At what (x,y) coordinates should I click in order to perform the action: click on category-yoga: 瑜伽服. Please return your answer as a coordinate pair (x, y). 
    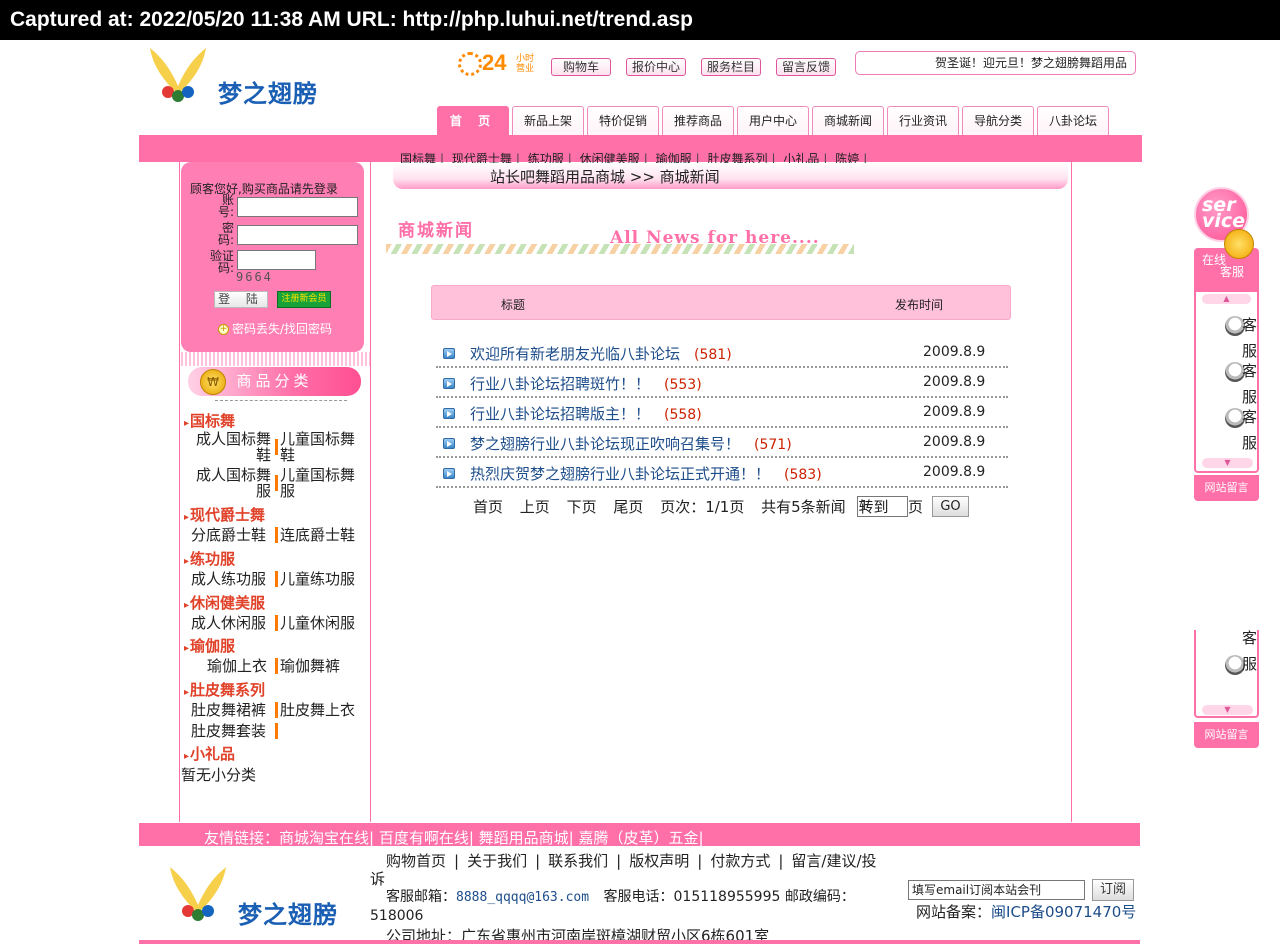
    Looking at the image, I should click on (209, 645).